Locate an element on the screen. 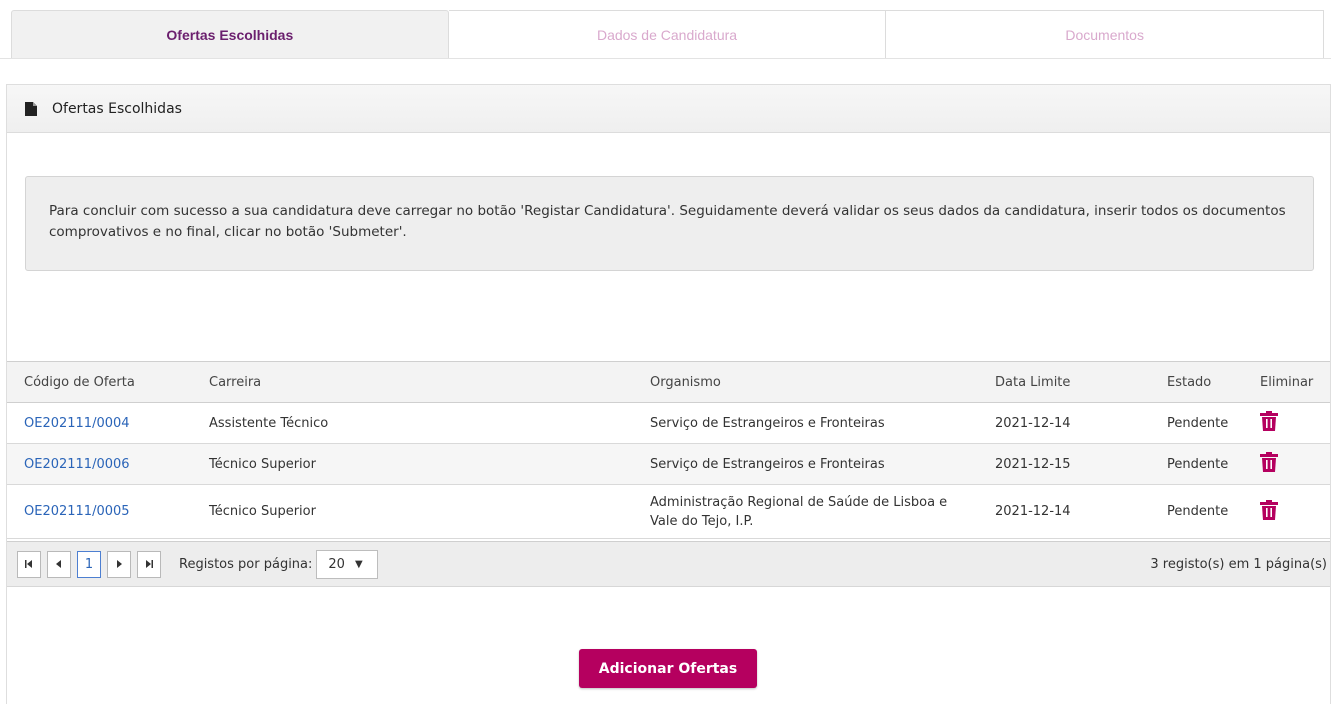 The height and width of the screenshot is (704, 1331). column-header-organism: Organismo is located at coordinates (805, 382).